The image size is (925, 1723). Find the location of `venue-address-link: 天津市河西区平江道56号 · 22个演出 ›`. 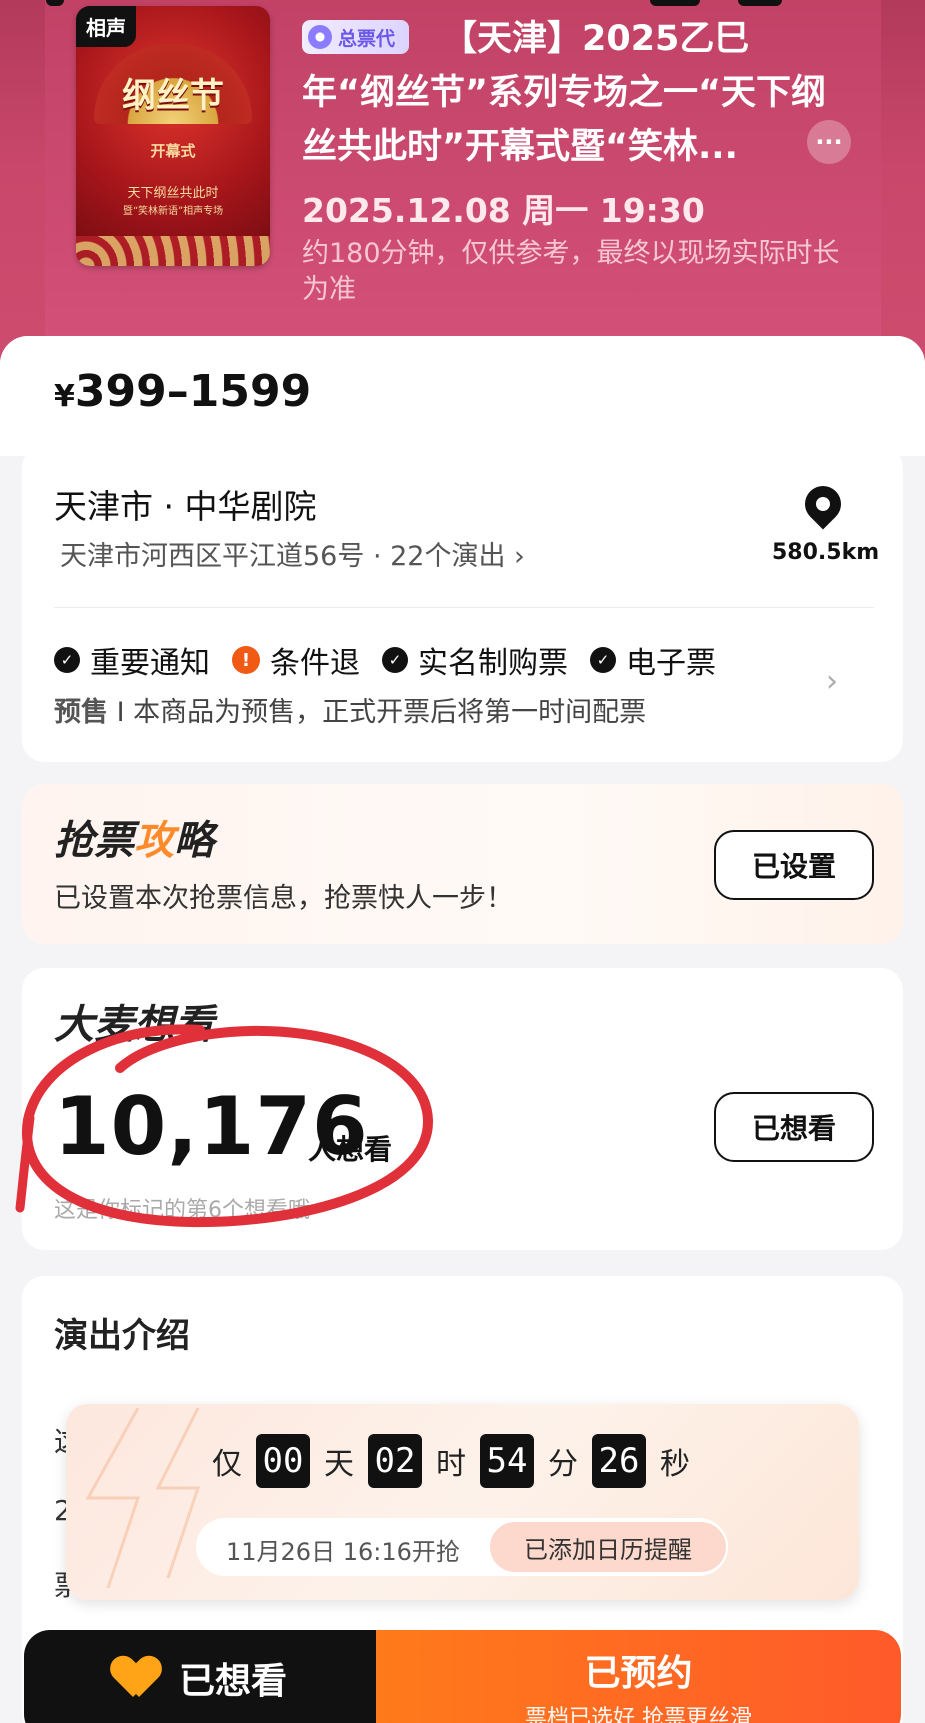

venue-address-link: 天津市河西区平江道56号 · 22个演出 › is located at coordinates (292, 553).